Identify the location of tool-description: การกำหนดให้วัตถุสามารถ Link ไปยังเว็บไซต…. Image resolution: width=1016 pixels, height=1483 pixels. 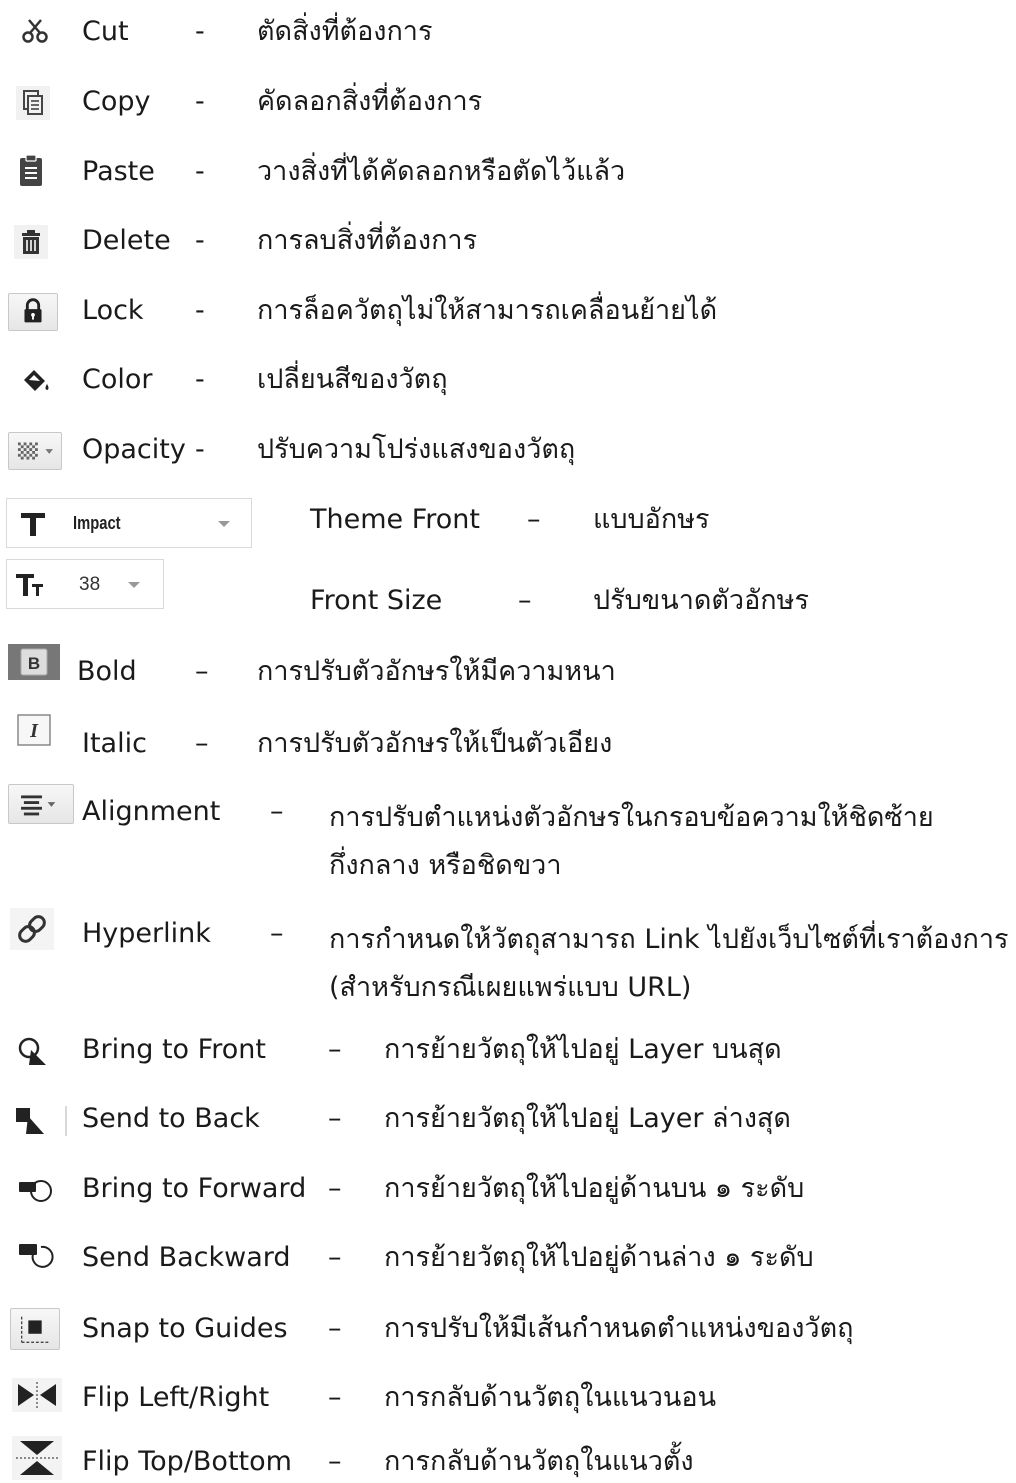
(669, 963).